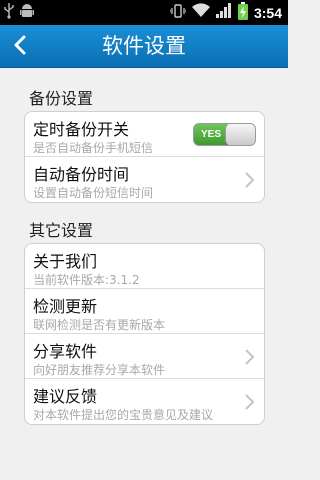  What do you see at coordinates (27, 13) in the screenshot?
I see `android-debug-icon` at bounding box center [27, 13].